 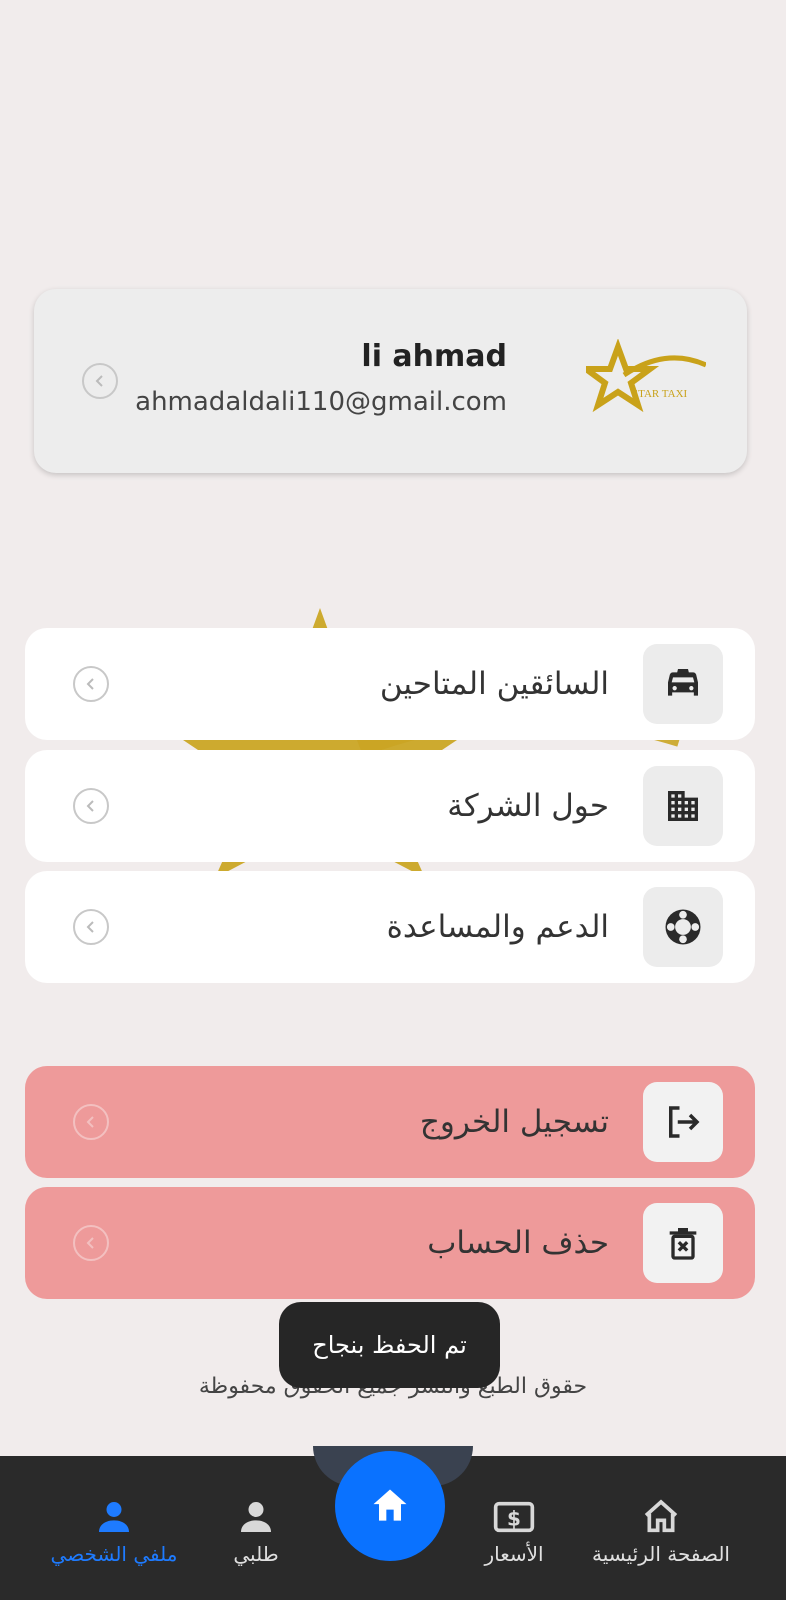 What do you see at coordinates (390, 806) in the screenshot?
I see `menu-item-about-company: حول الشركة` at bounding box center [390, 806].